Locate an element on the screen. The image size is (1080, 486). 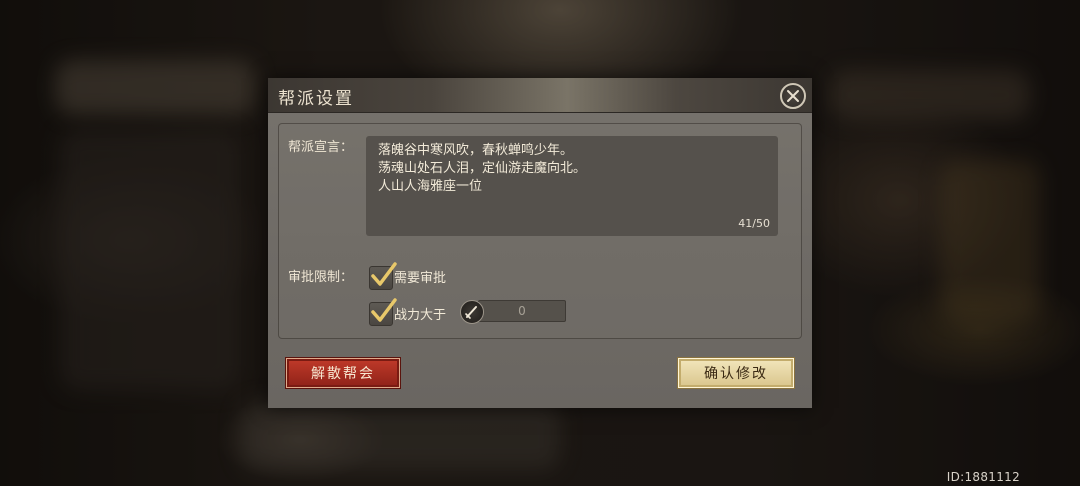
declaration-label: 帮派宣言： is located at coordinates (321, 147).